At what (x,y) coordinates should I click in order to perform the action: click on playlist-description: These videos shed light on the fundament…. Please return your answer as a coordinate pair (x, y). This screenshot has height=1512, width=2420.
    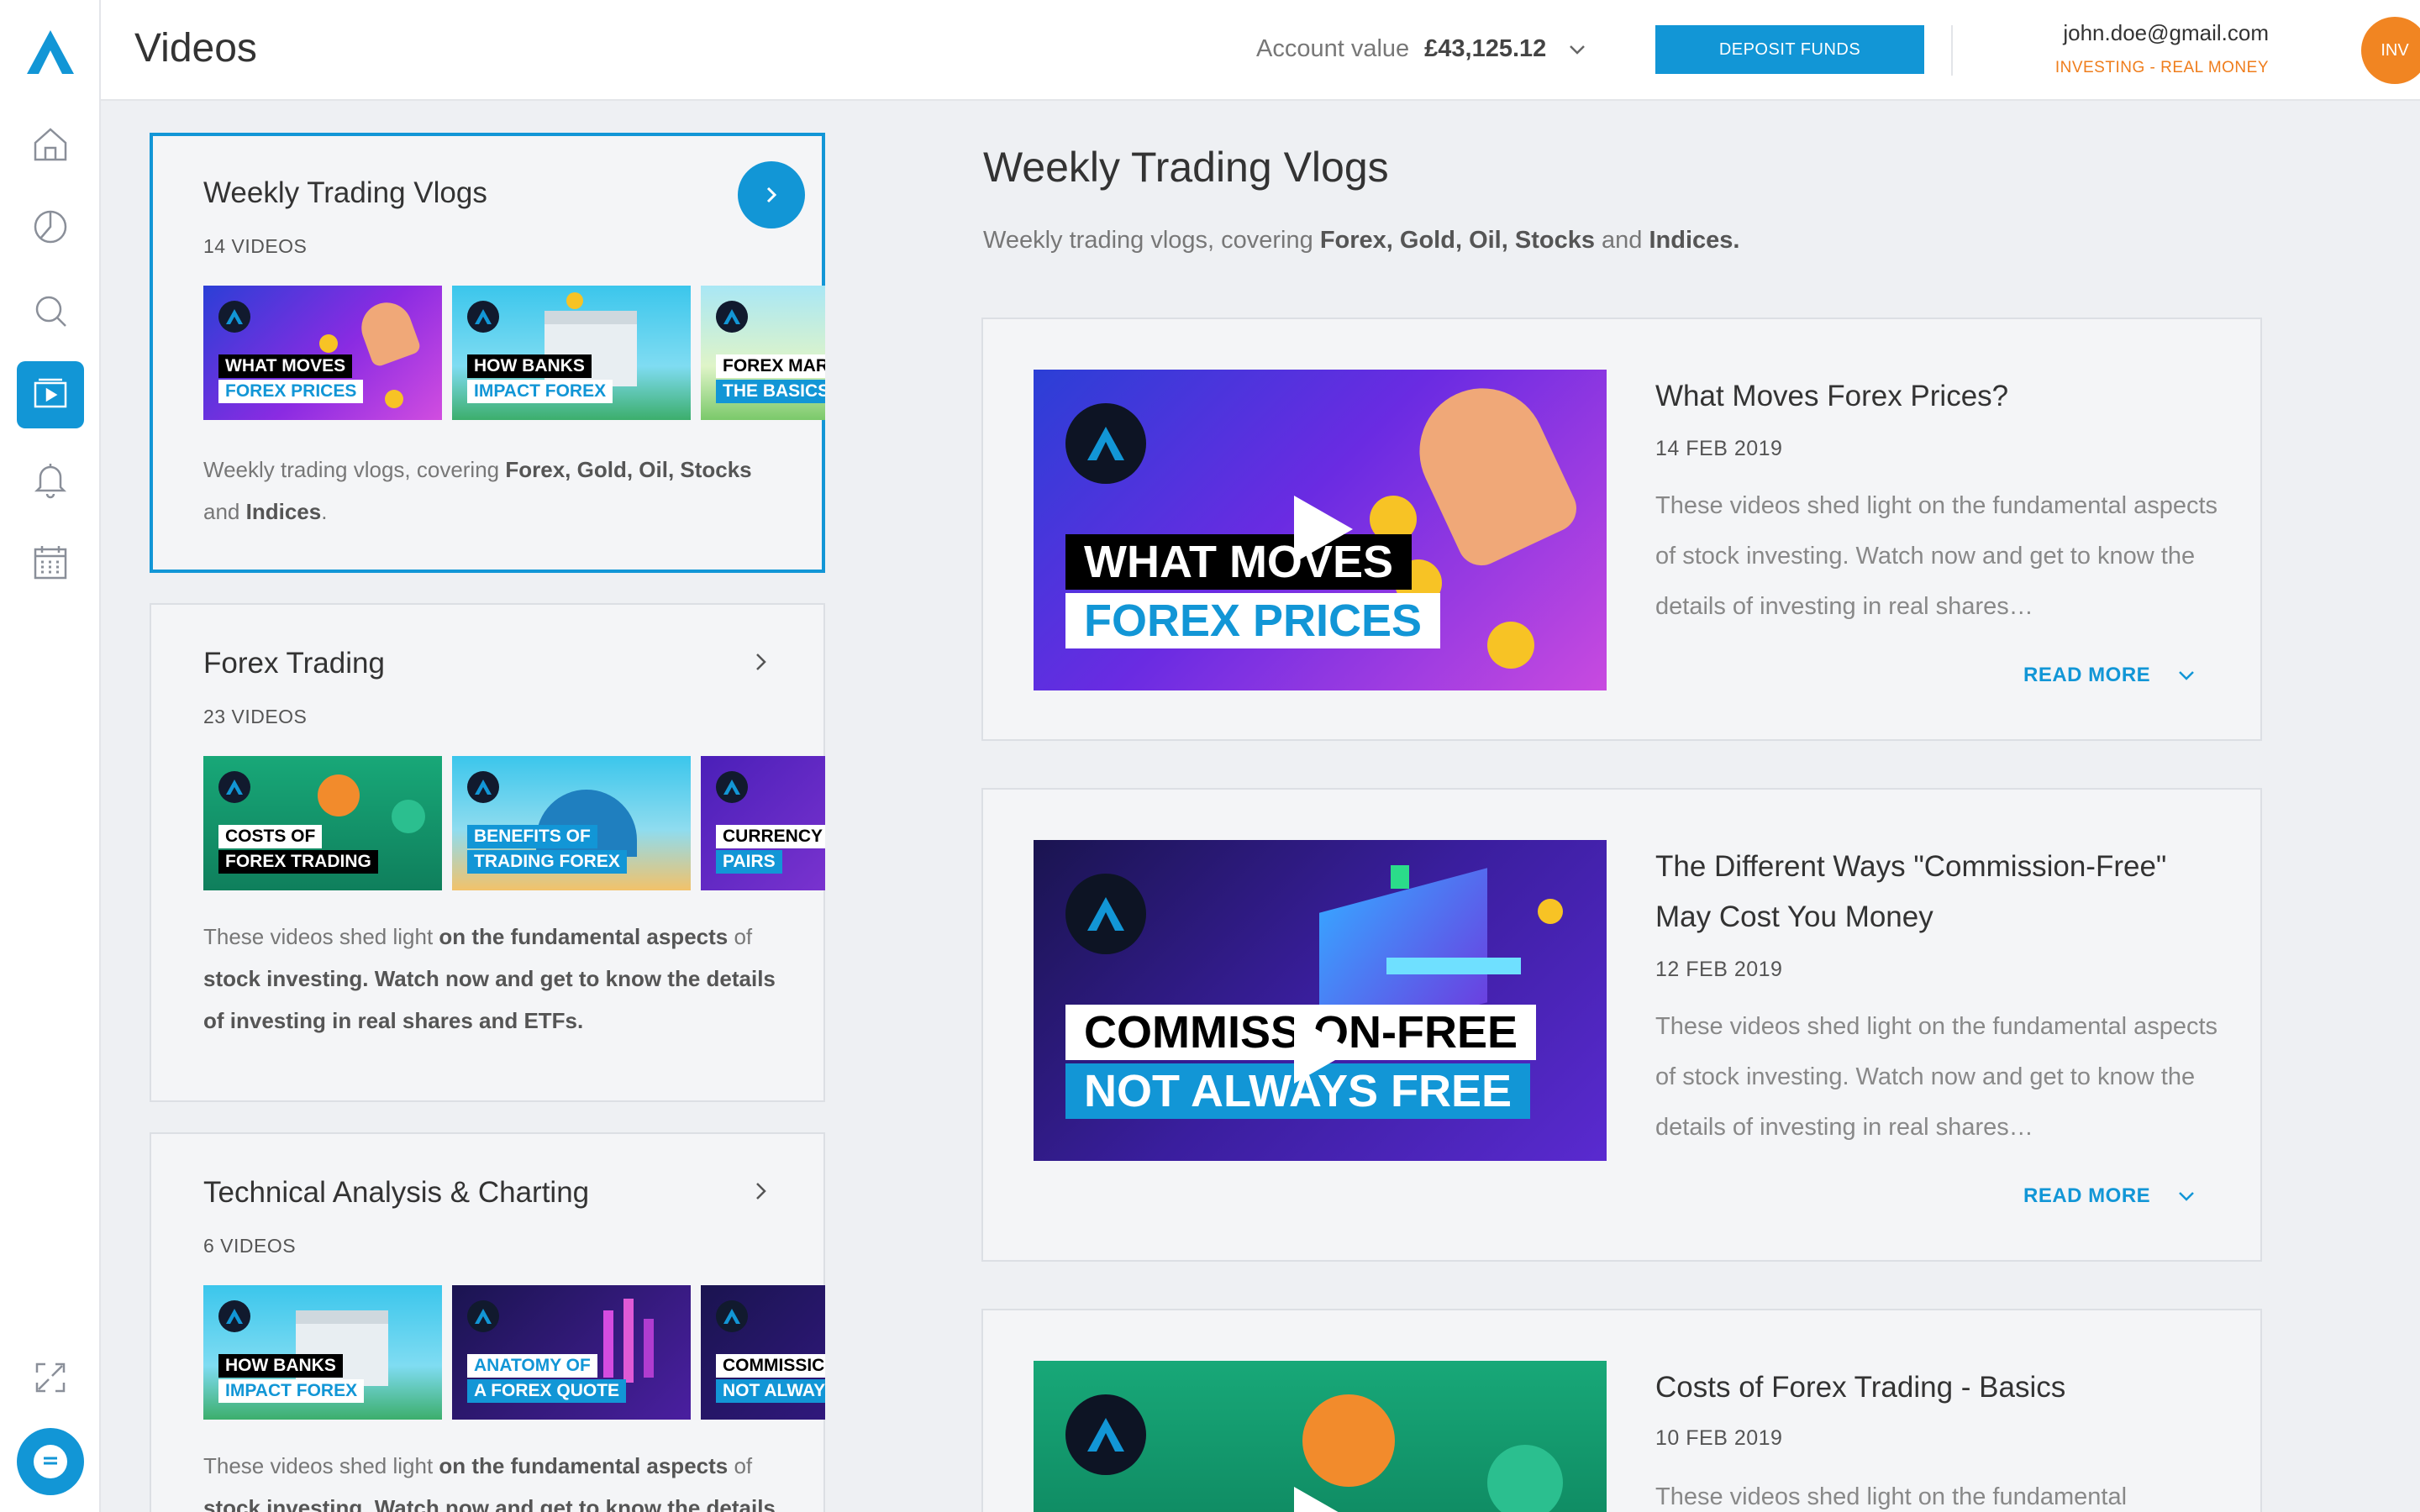
    Looking at the image, I should click on (497, 979).